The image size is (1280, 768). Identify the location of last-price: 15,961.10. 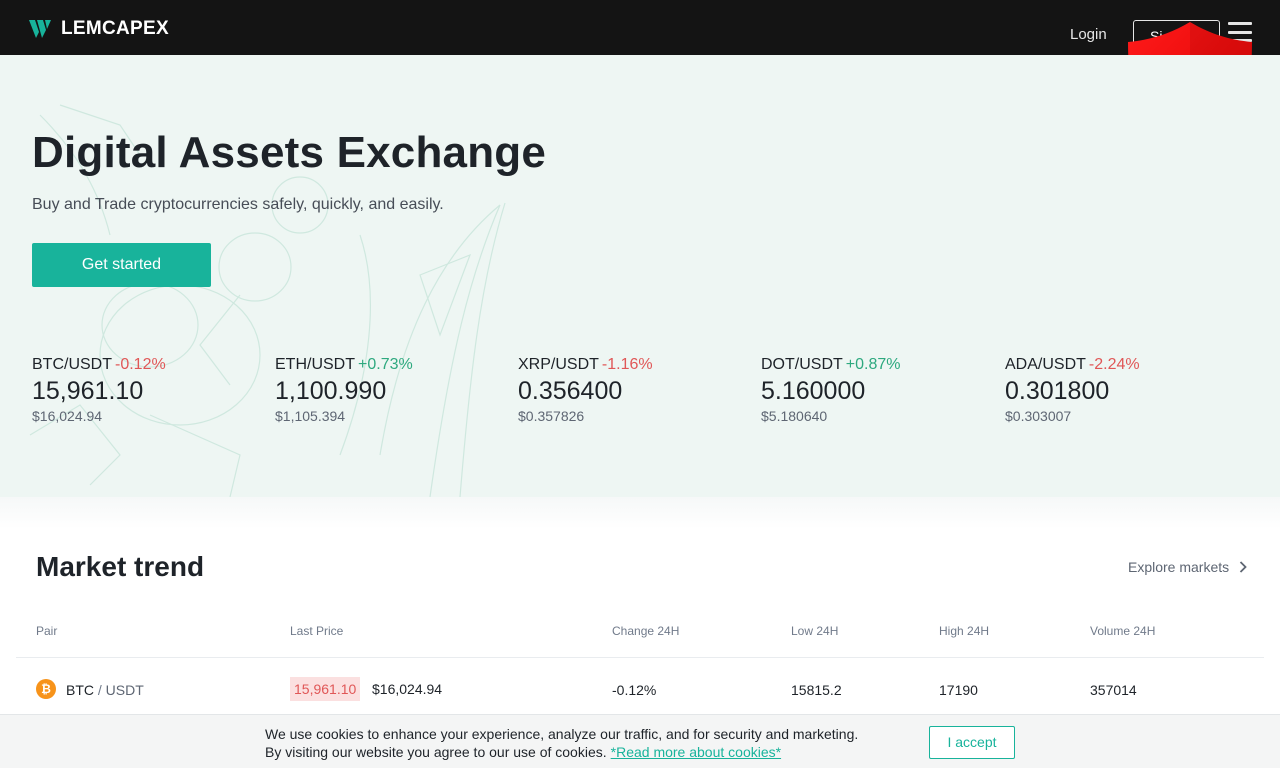
(325, 689).